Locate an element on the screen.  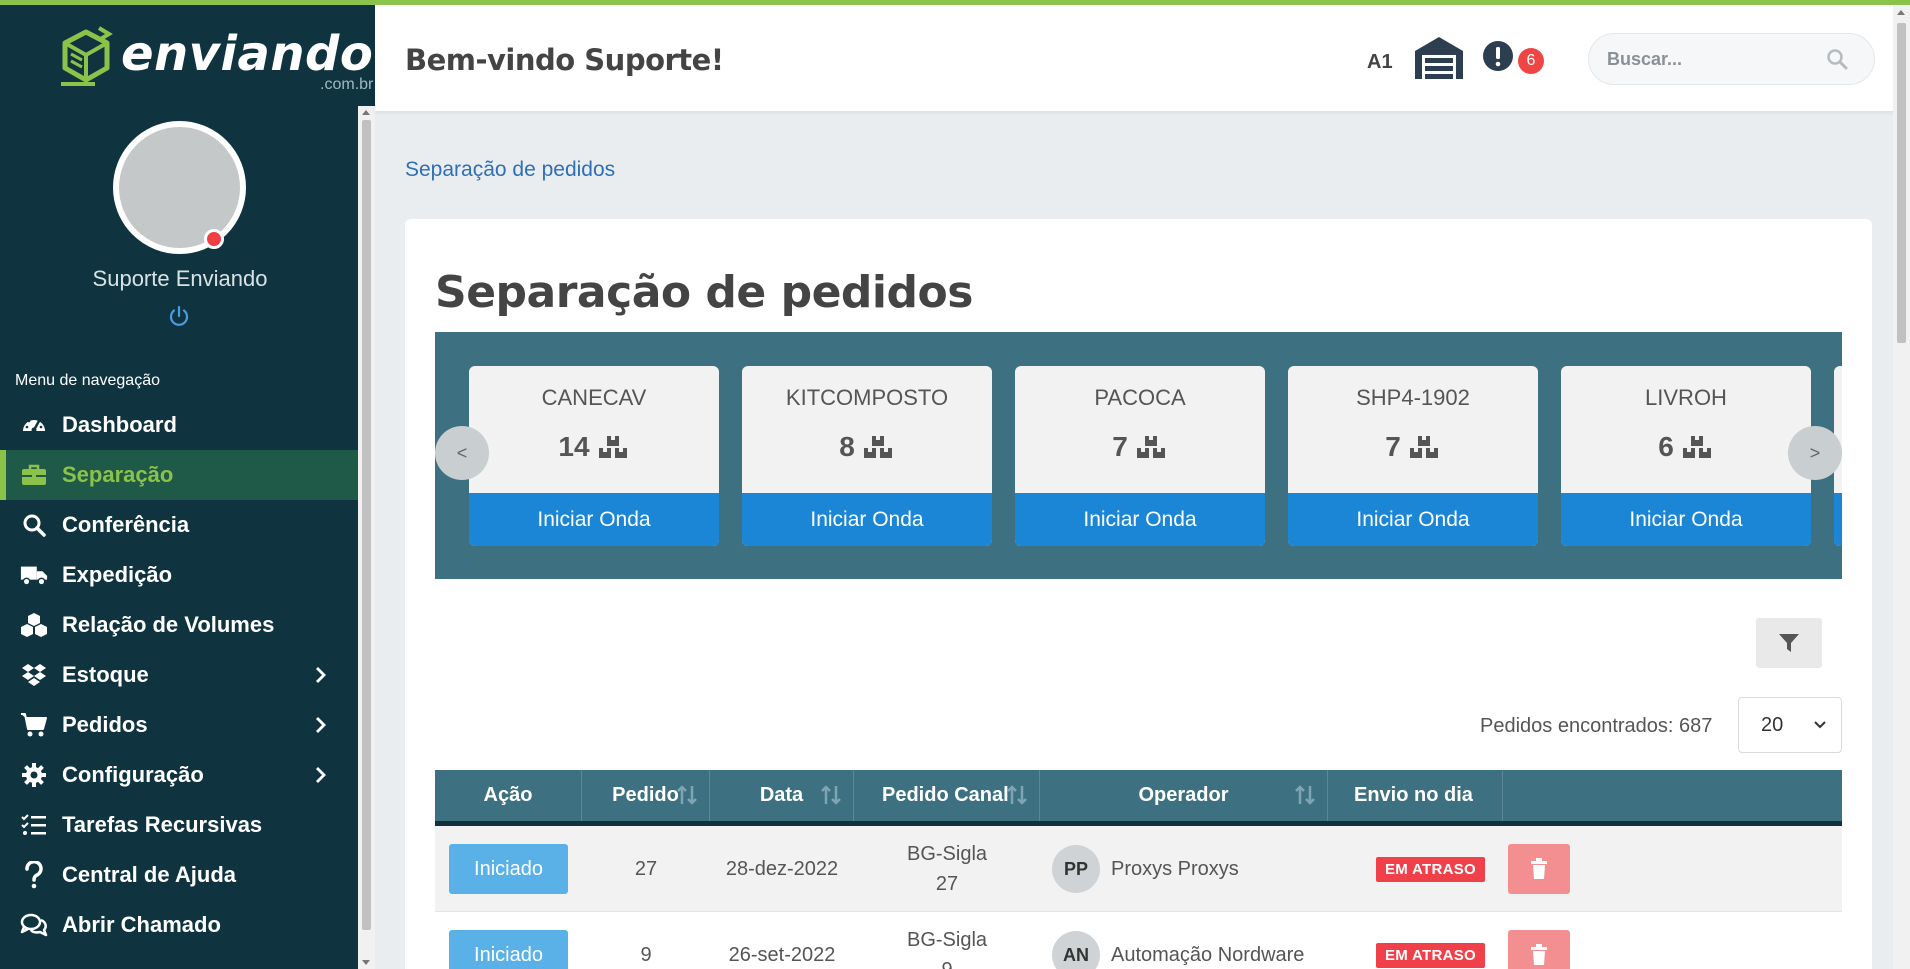
chevron-right-icon is located at coordinates (321, 675).